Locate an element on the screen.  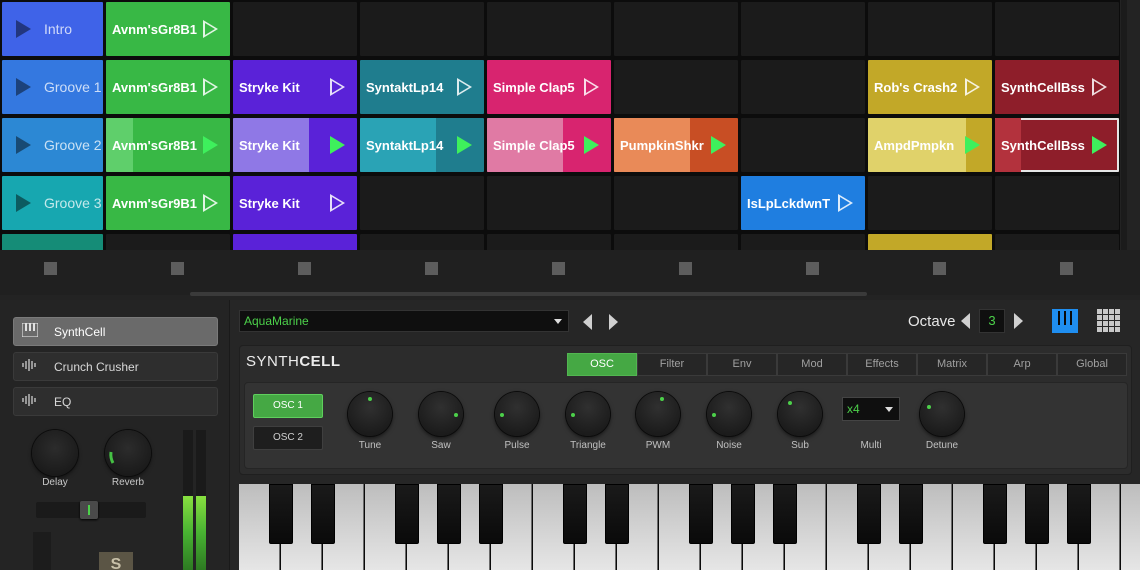
octave-down-arrow-icon is located at coordinates (965, 321).